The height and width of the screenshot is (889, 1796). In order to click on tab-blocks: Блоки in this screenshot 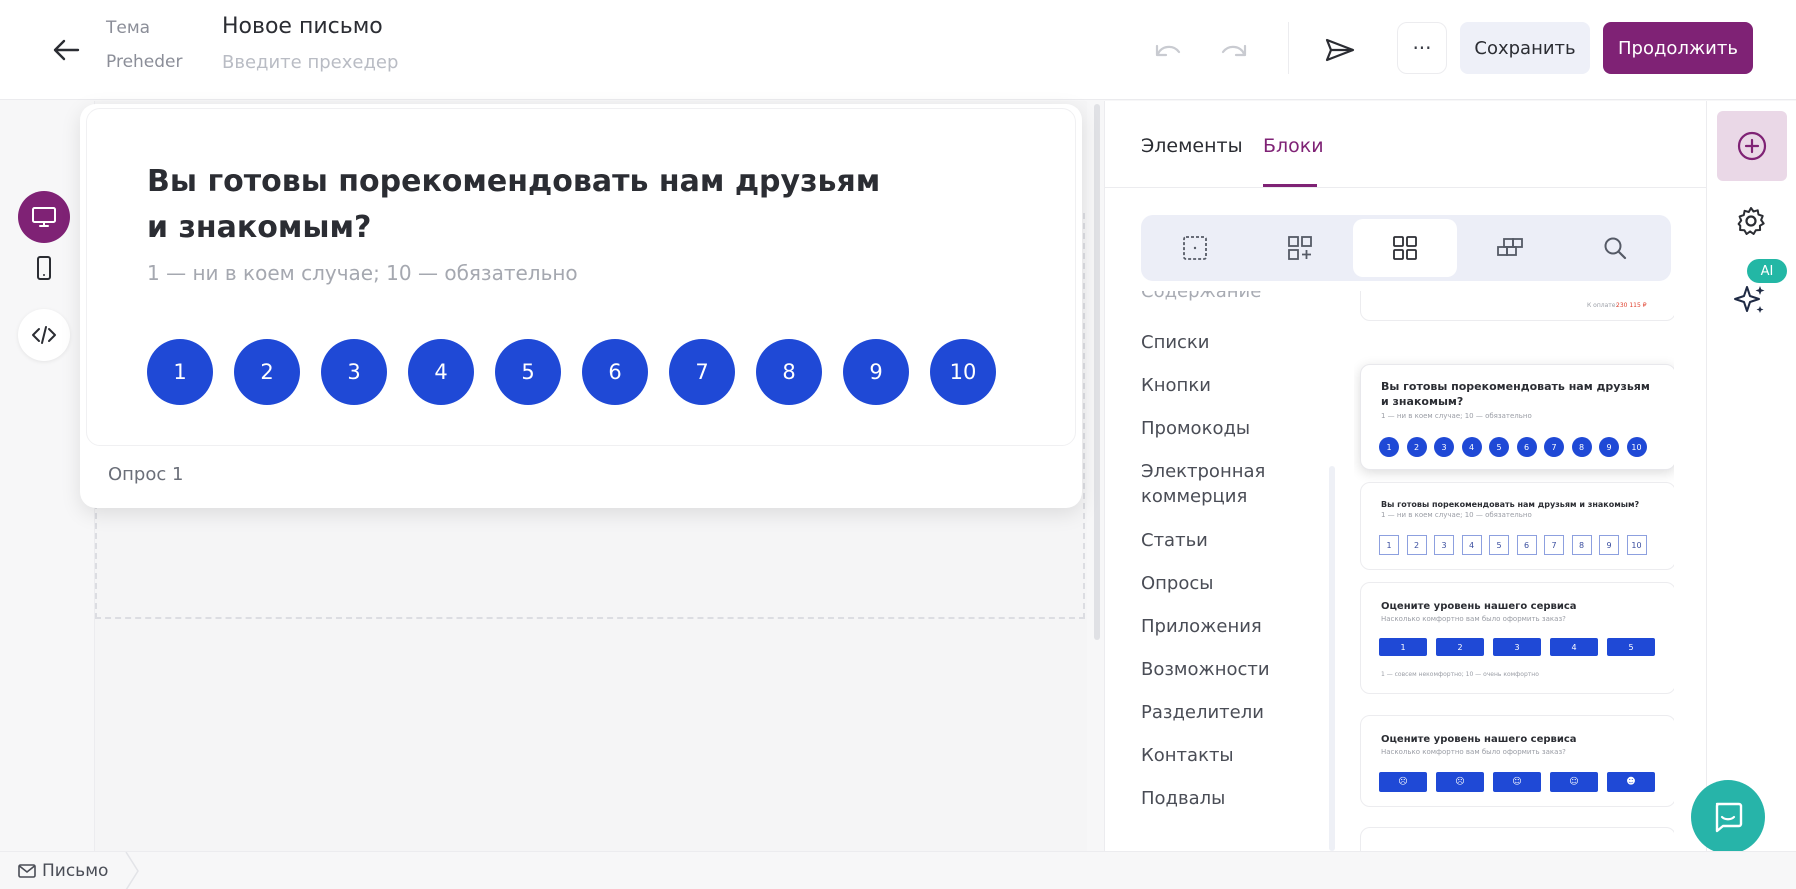, I will do `click(1293, 146)`.